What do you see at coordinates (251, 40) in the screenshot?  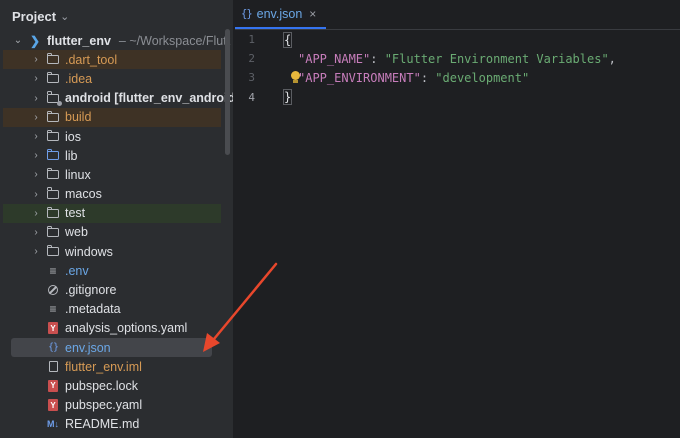 I see `line-number: 1` at bounding box center [251, 40].